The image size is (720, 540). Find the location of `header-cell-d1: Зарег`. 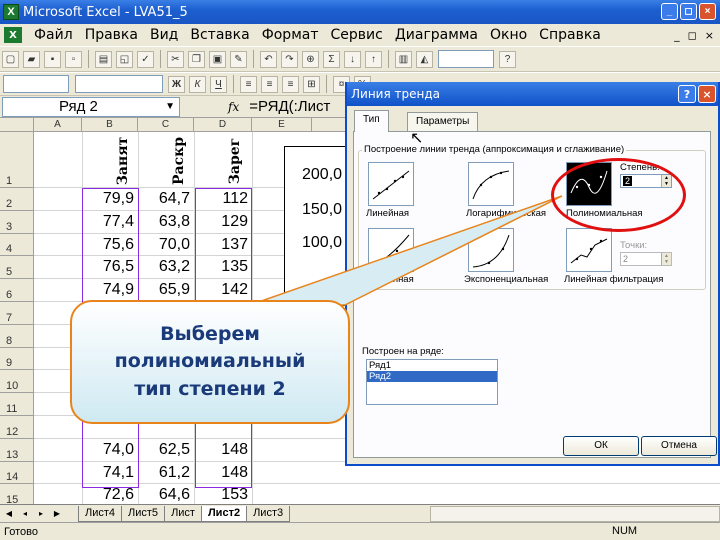

header-cell-d1: Зарег is located at coordinates (235, 161).